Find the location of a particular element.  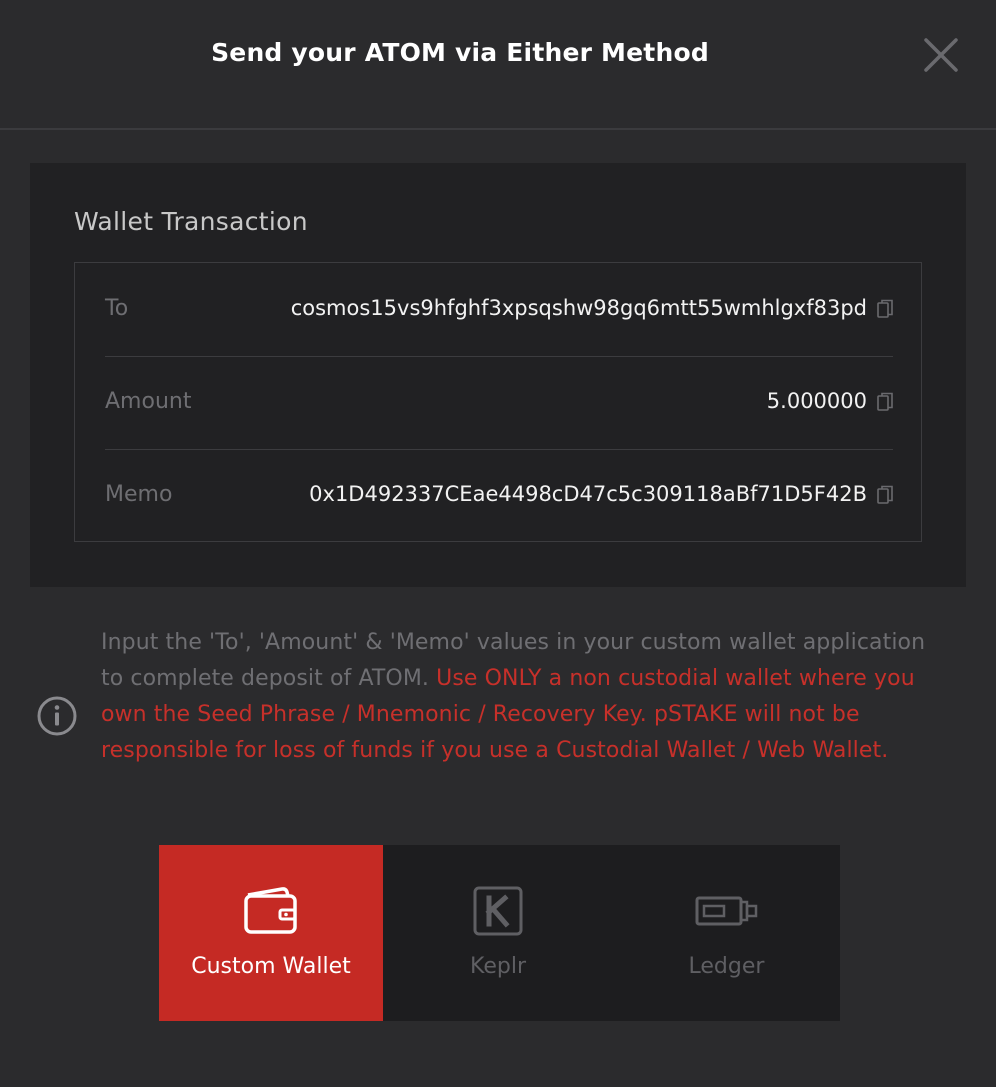

transaction-row-amount: Amount 5.000000 is located at coordinates (499, 403).